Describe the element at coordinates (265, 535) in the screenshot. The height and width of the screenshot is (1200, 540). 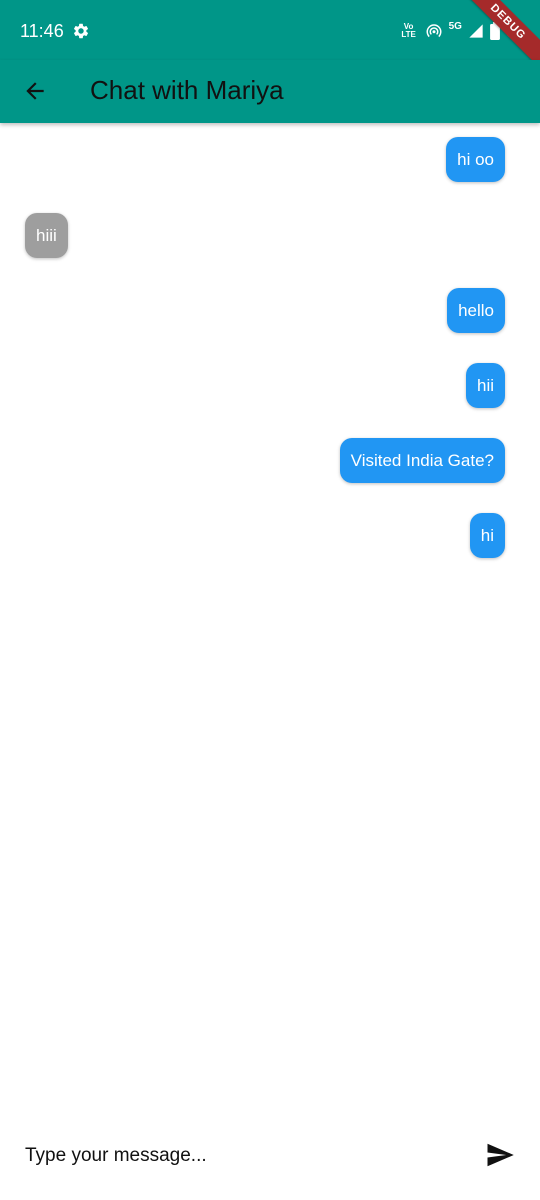
I see `message-row: hi` at that location.